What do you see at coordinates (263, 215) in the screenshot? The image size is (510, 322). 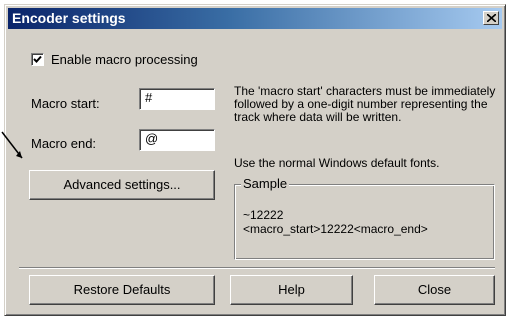 I see `sample-line-1: ~12222` at bounding box center [263, 215].